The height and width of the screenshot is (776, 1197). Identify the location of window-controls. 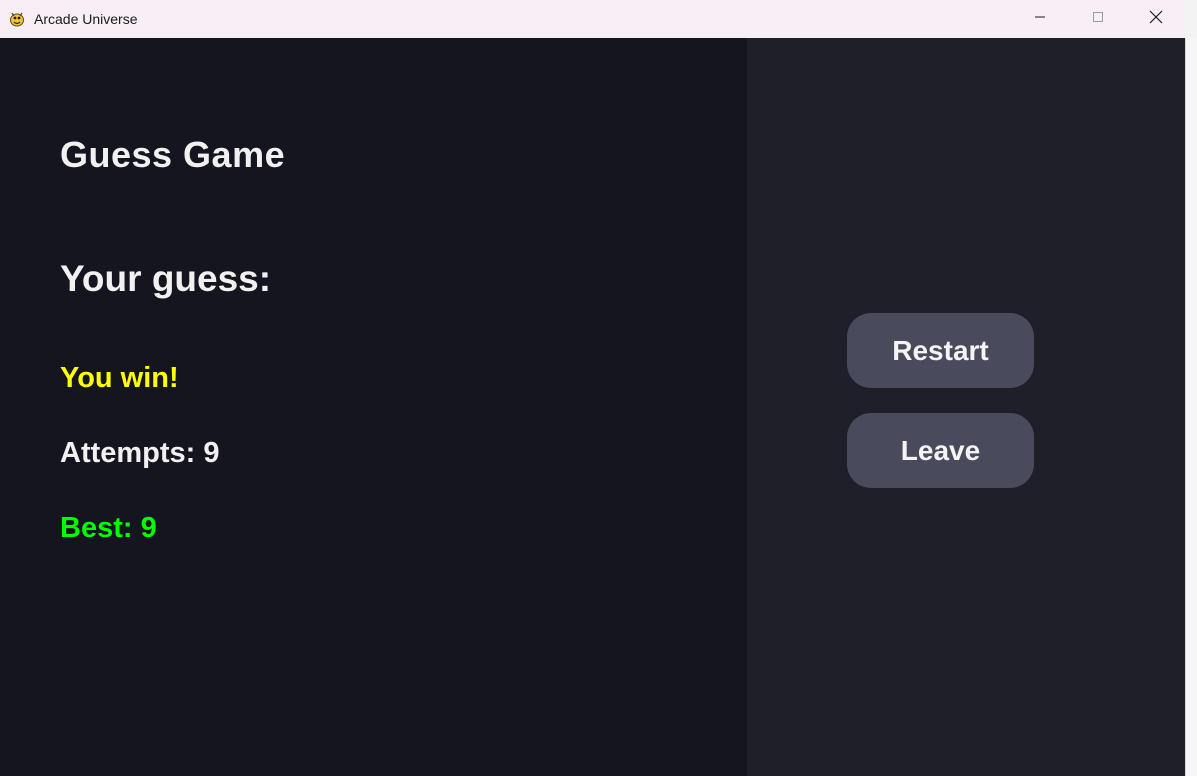
(1098, 19).